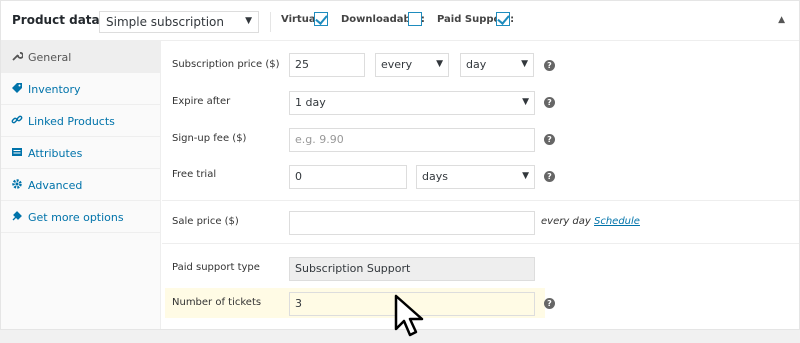 The height and width of the screenshot is (343, 800). I want to click on paid-support-type-field: Subscription Support, so click(412, 269).